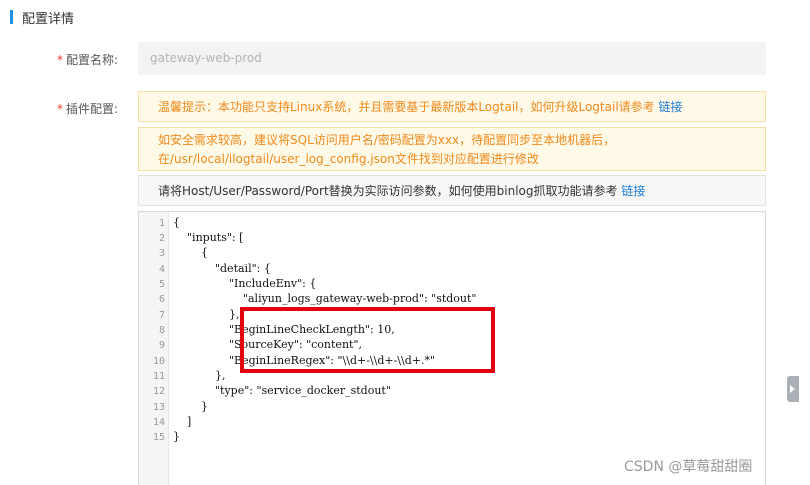  What do you see at coordinates (48, 19) in the screenshot?
I see `section-title: 配置详情` at bounding box center [48, 19].